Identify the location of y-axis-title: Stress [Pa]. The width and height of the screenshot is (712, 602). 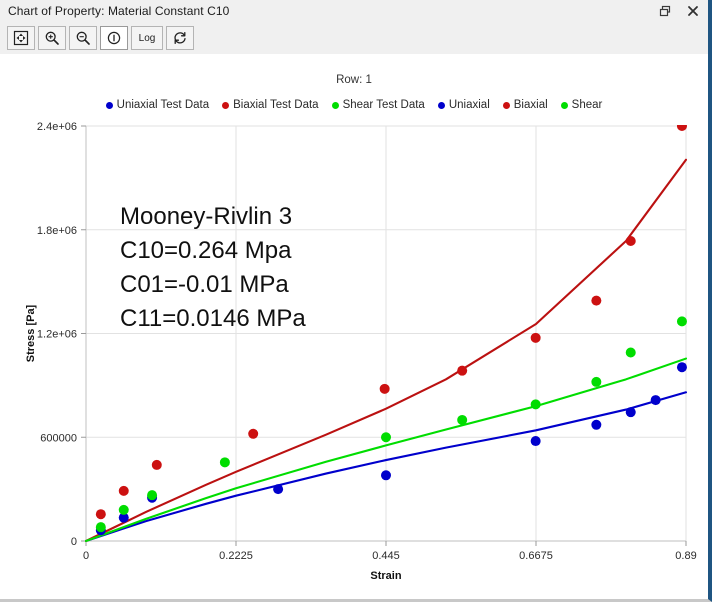
(31, 333).